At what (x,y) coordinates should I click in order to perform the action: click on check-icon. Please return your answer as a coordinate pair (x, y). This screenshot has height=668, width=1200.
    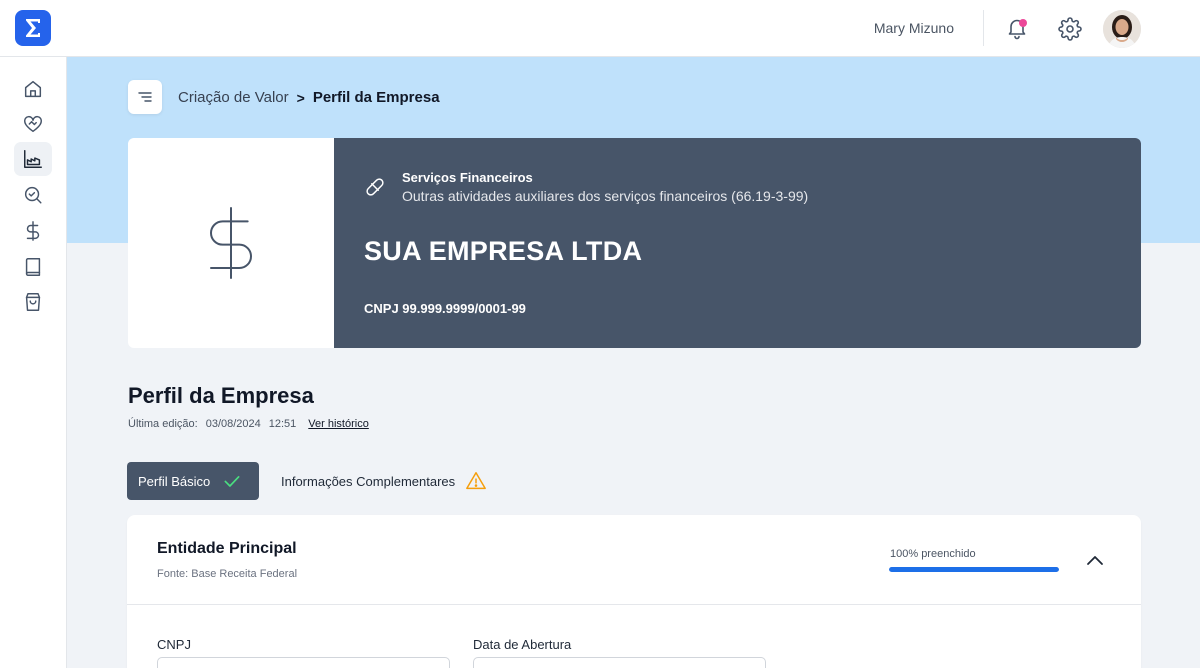
    Looking at the image, I should click on (232, 481).